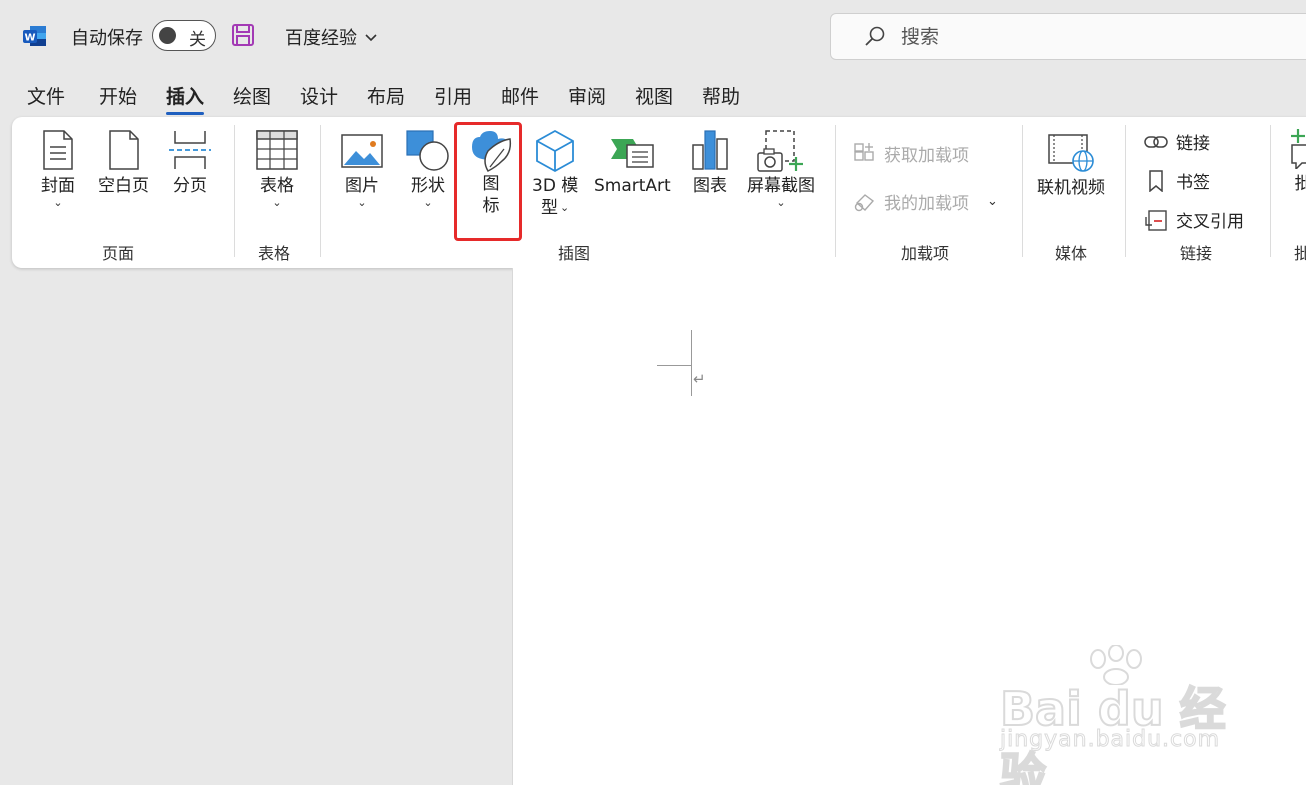 The width and height of the screenshot is (1306, 785). I want to click on baidu-watermark: Bai du 经验 jingyan.baidu.com, so click(1129, 715).